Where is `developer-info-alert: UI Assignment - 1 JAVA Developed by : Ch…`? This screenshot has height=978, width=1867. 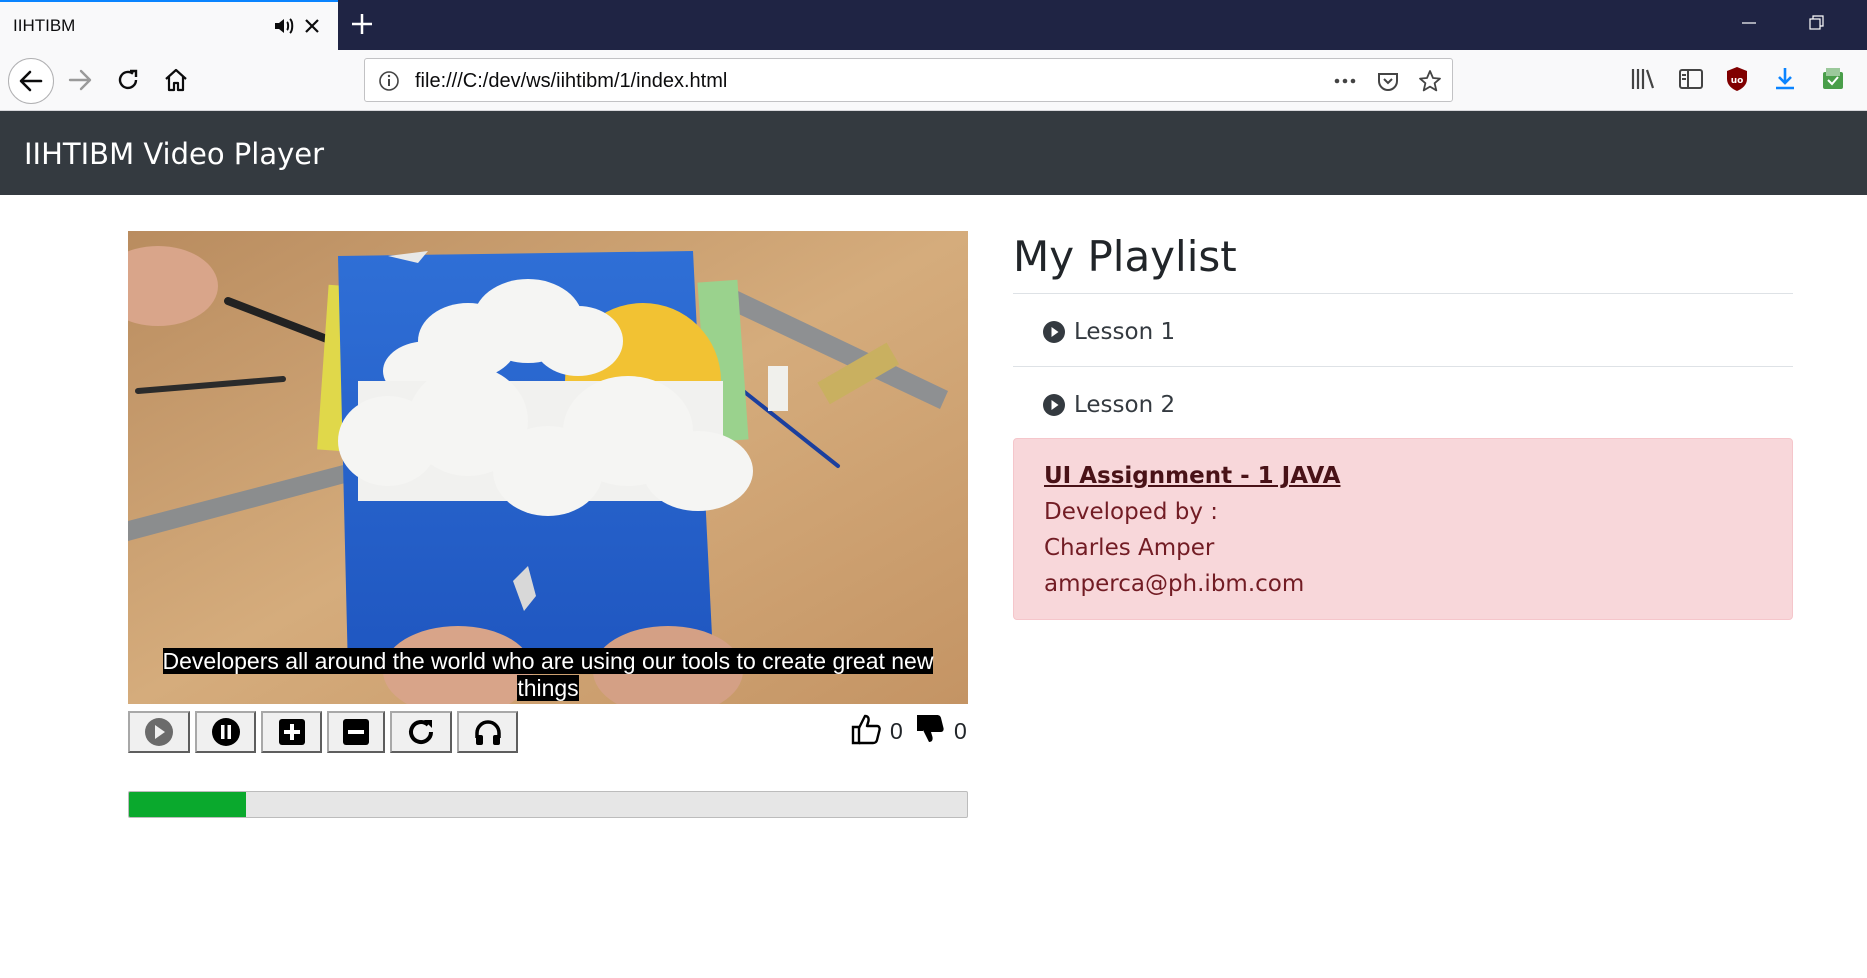 developer-info-alert: UI Assignment - 1 JAVA Developed by : Ch… is located at coordinates (1403, 529).